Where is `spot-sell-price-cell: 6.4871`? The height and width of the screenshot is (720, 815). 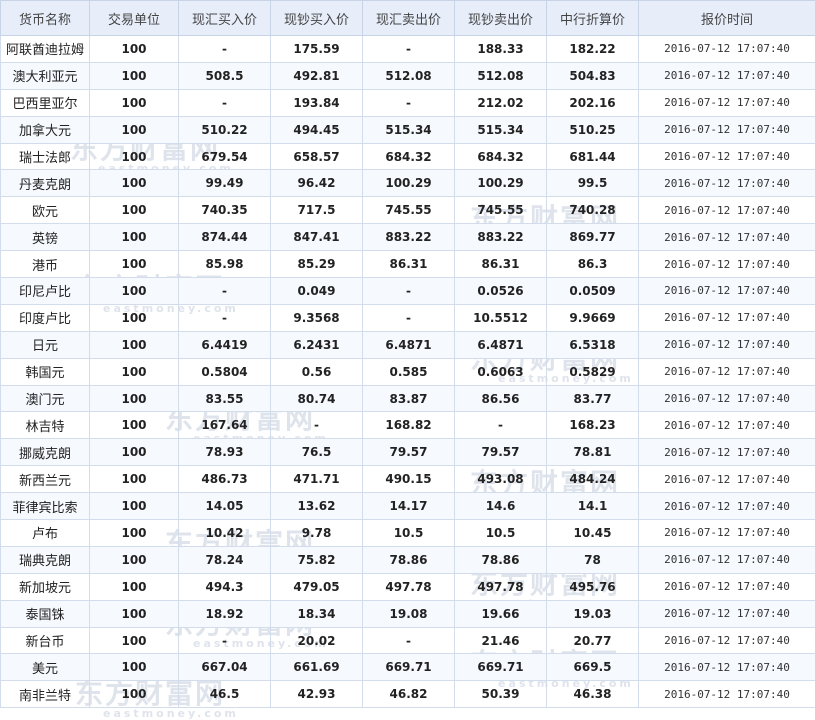 spot-sell-price-cell: 6.4871 is located at coordinates (409, 344).